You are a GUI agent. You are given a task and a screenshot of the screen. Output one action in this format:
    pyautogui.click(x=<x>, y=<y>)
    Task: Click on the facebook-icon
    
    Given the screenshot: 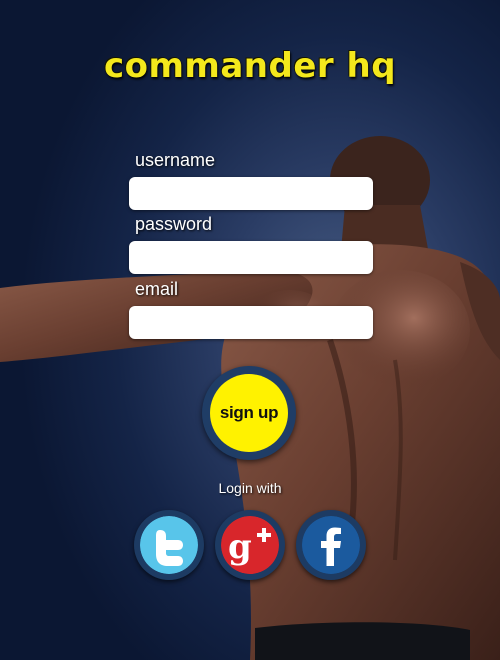 What is the action you would take?
    pyautogui.click(x=331, y=545)
    